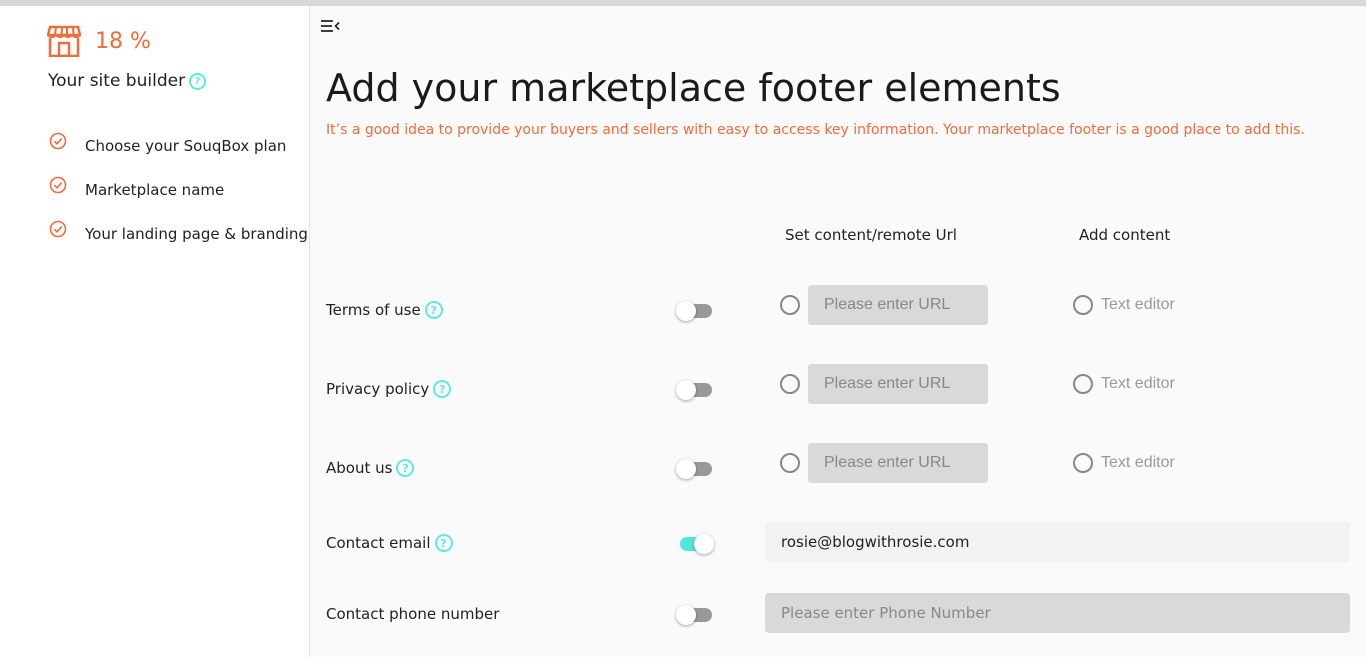  What do you see at coordinates (898, 463) in the screenshot?
I see `about-url-input: Please enter URL` at bounding box center [898, 463].